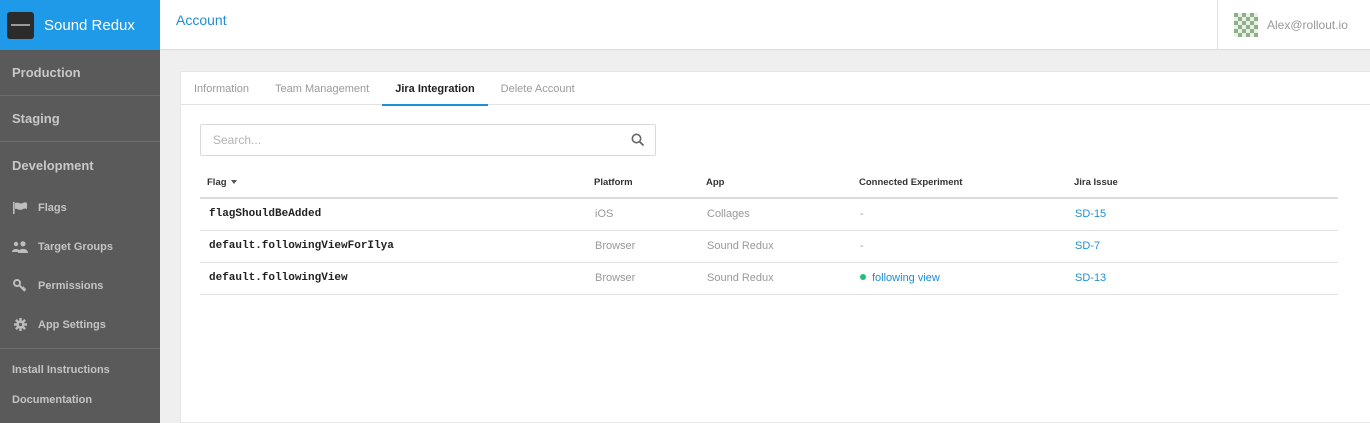 The image size is (1370, 423). I want to click on link-label: Documentation, so click(52, 400).